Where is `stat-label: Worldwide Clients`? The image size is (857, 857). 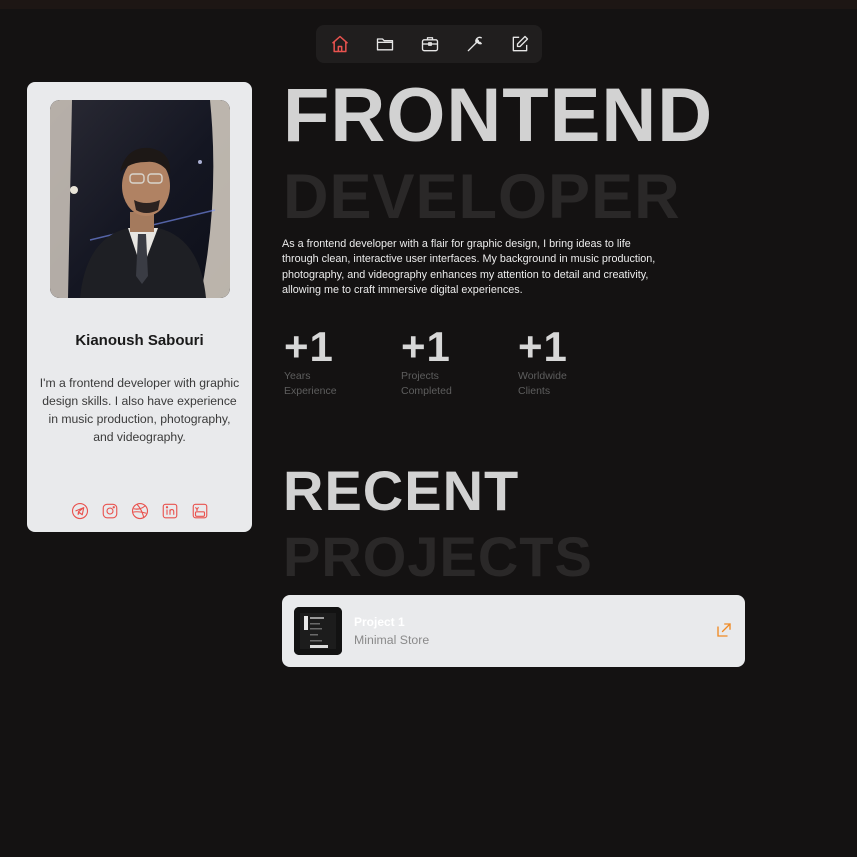 stat-label: Worldwide Clients is located at coordinates (568, 384).